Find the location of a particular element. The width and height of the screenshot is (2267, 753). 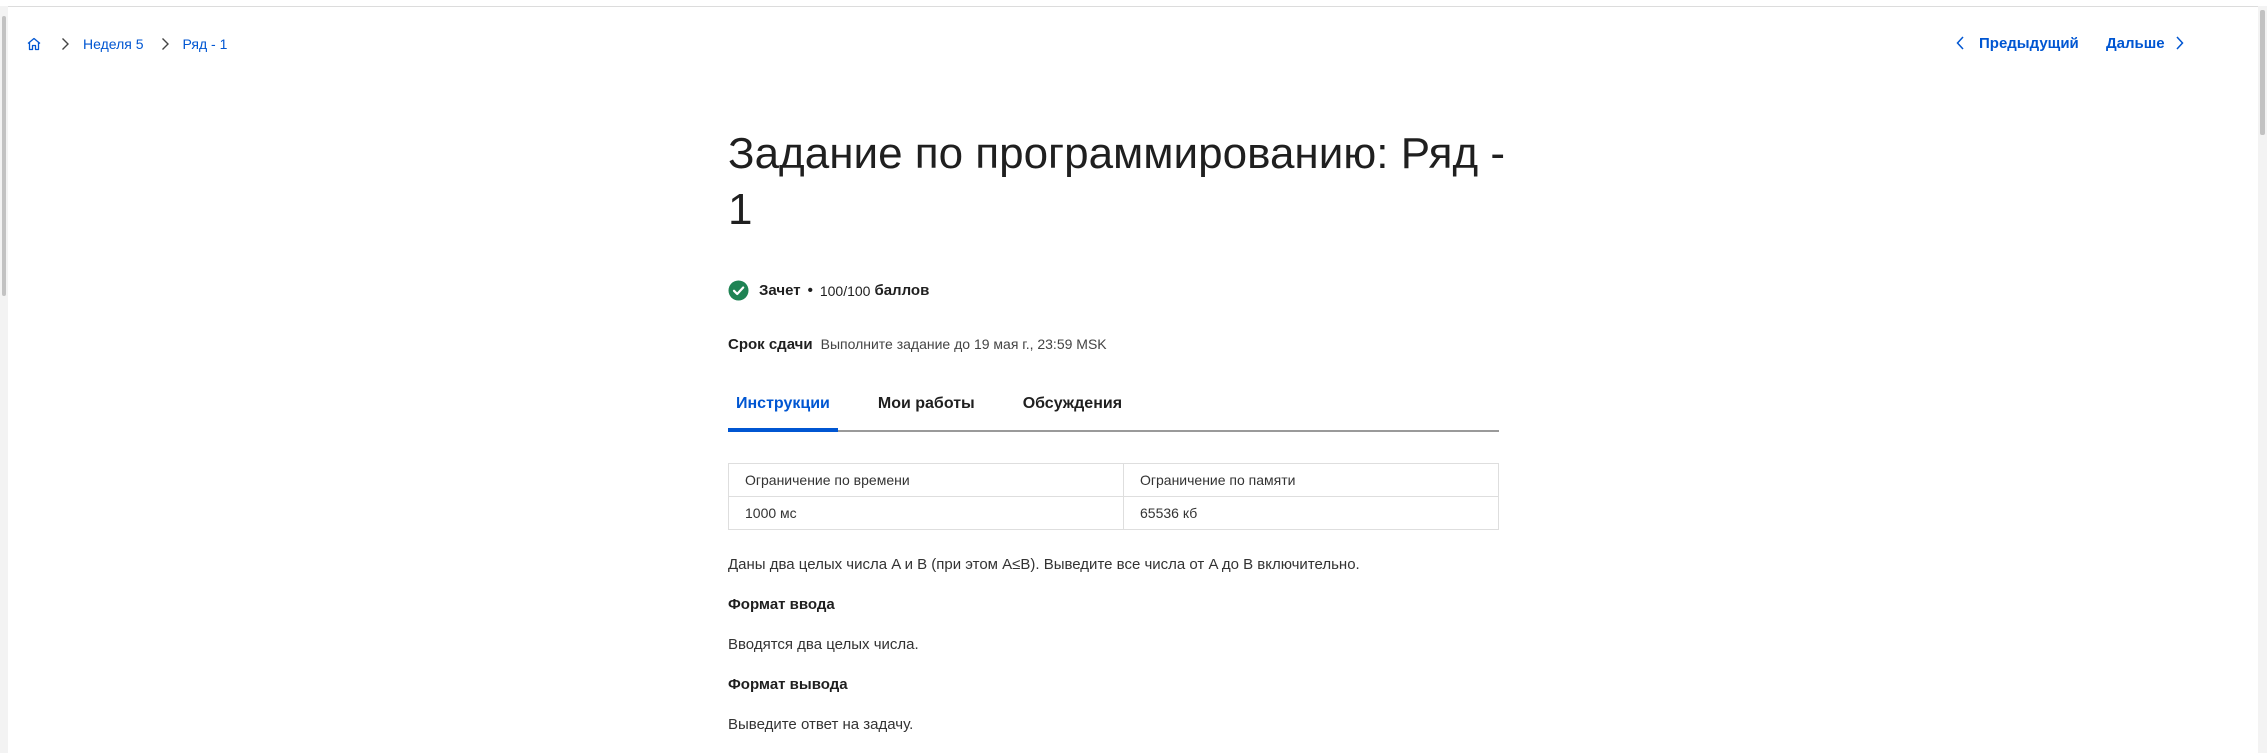

time-limit-value: 1000 мс is located at coordinates (926, 513).